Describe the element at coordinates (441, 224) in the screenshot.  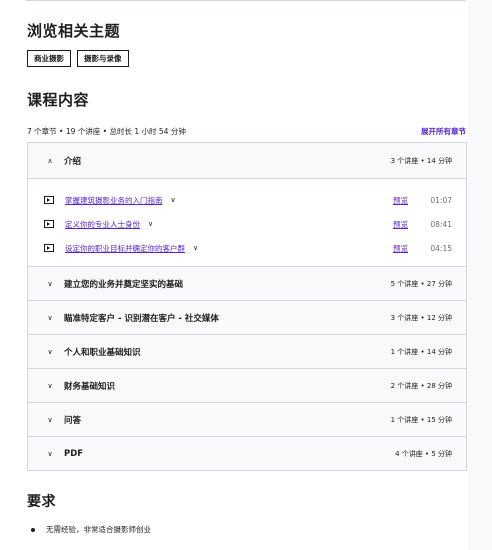
I see `lecture-duration: 08:41` at that location.